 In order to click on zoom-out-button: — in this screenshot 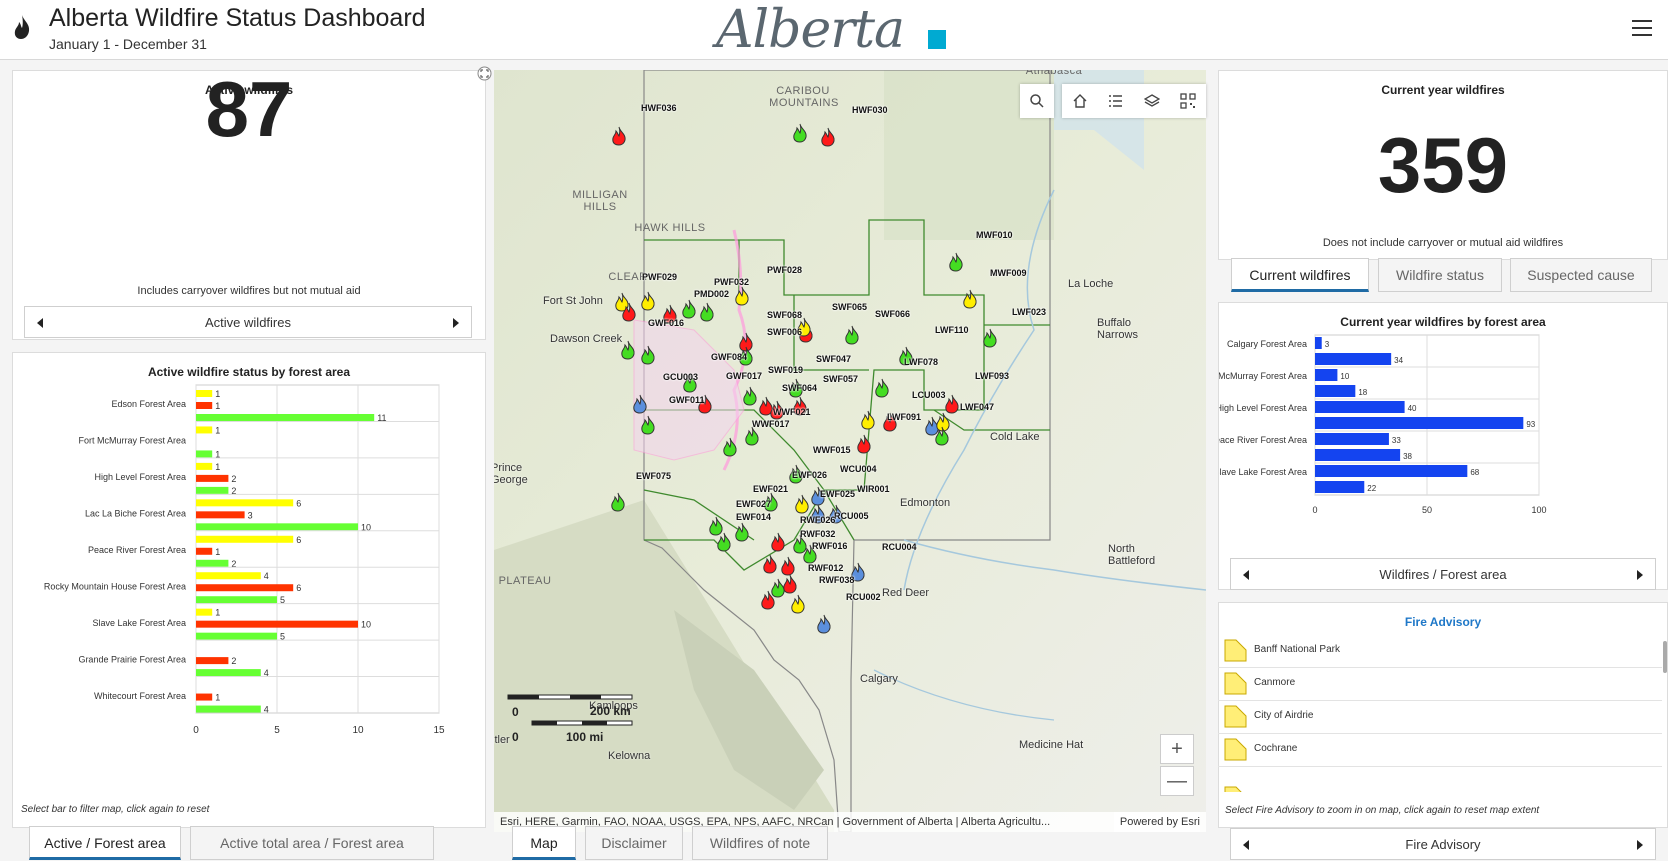, I will do `click(1177, 781)`.